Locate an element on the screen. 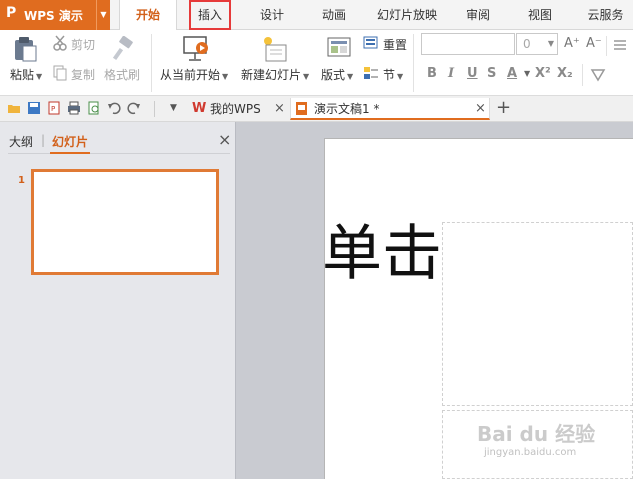 This screenshot has height=479, width=633. font-color-button: A is located at coordinates (512, 73).